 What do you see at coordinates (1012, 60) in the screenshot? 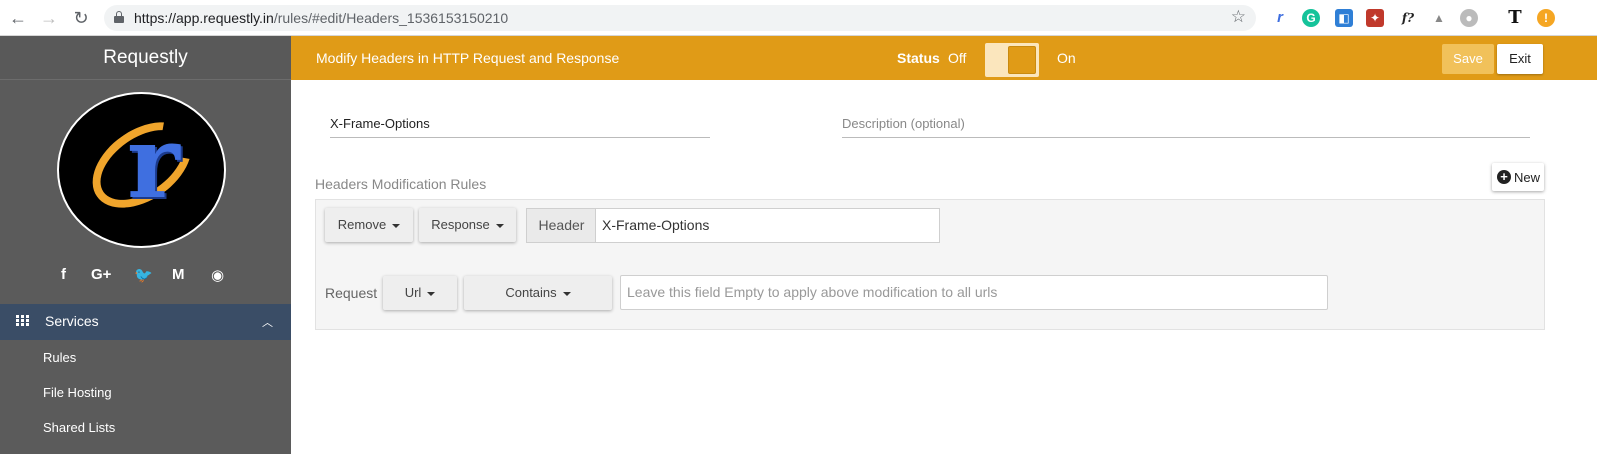
I see `status-toggle` at bounding box center [1012, 60].